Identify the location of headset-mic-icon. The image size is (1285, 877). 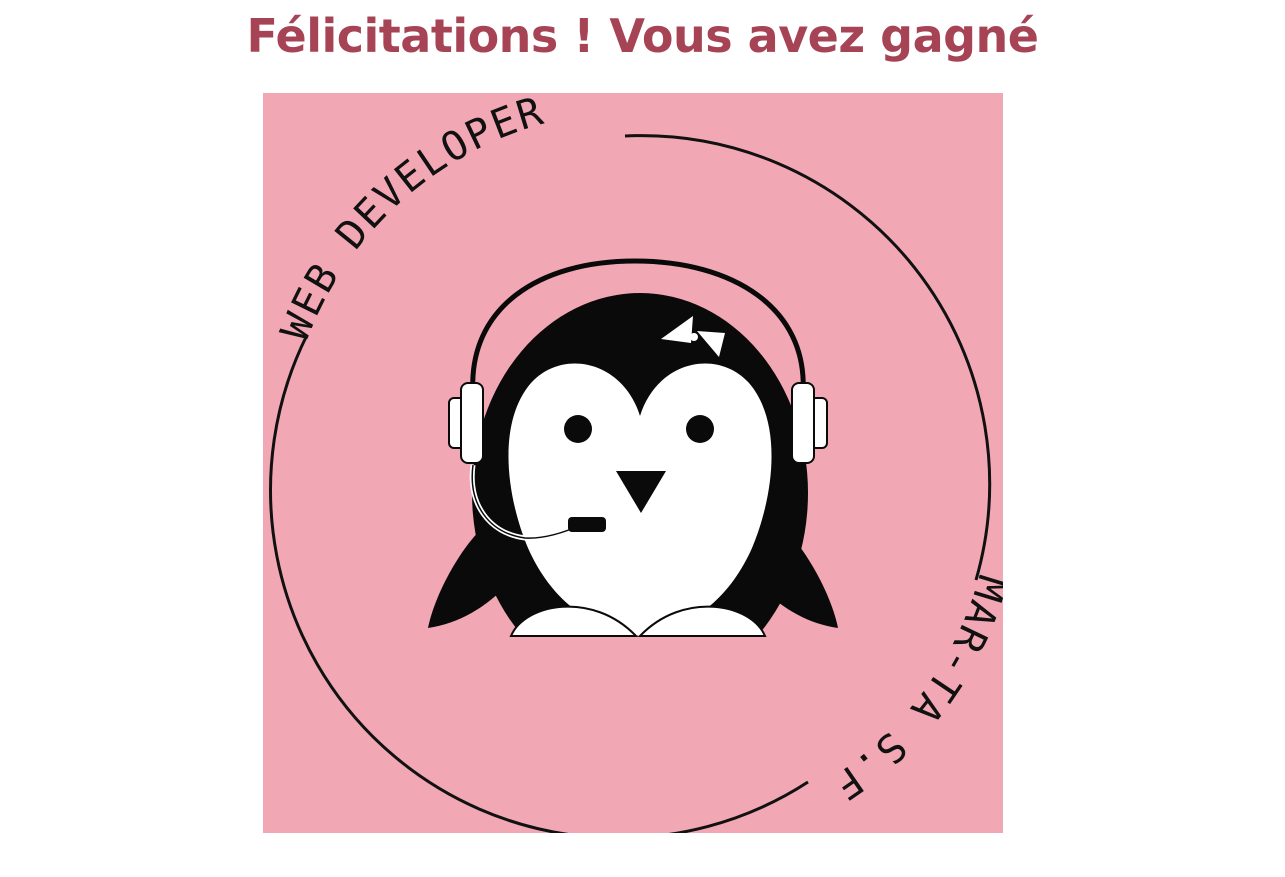
(587, 524).